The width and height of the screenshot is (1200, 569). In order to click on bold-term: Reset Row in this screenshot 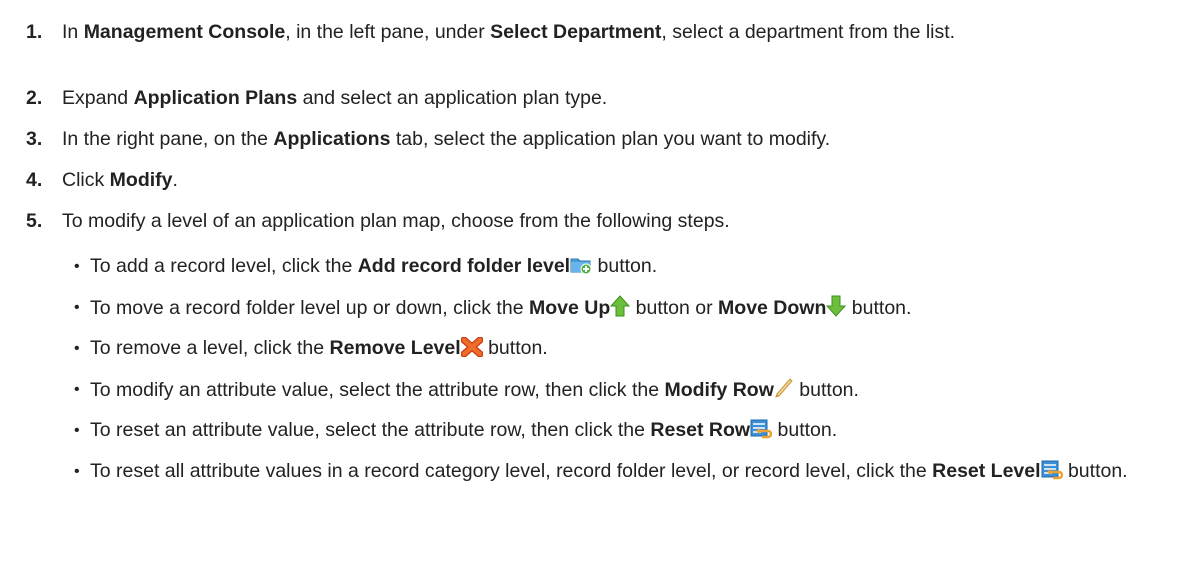, I will do `click(700, 430)`.